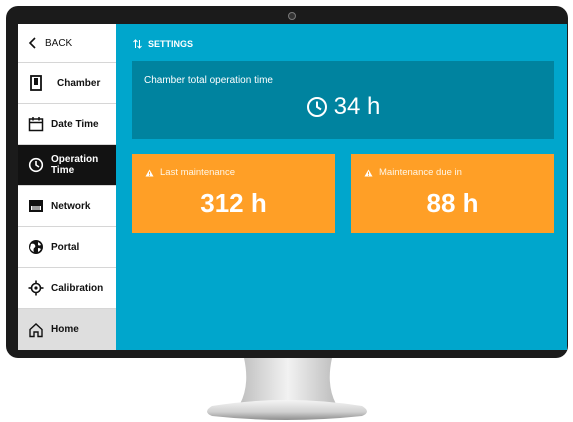 This screenshot has width=573, height=422. What do you see at coordinates (71, 206) in the screenshot?
I see `sidebar-item-label: Network` at bounding box center [71, 206].